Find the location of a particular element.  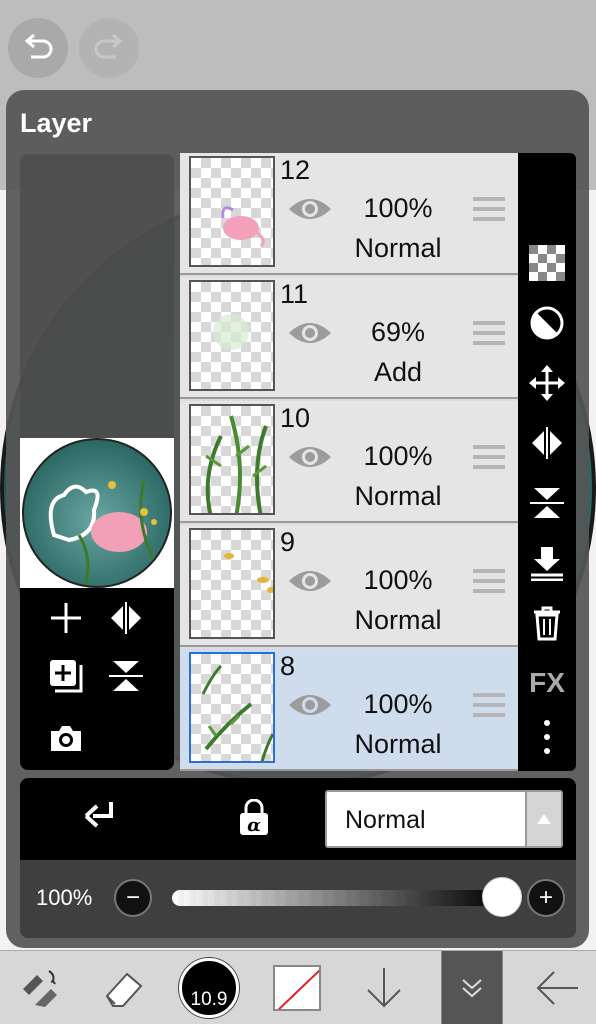

merge-down-button is located at coordinates (547, 563).